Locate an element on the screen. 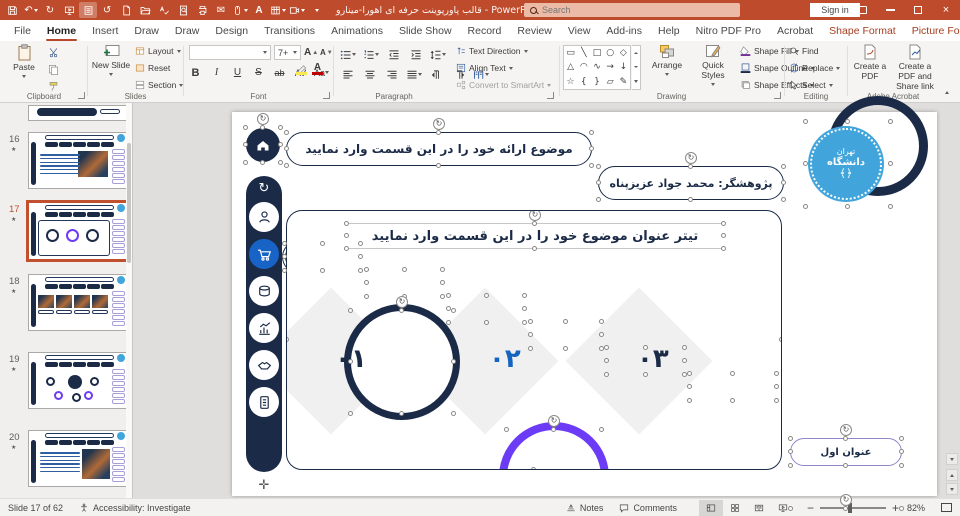 The height and width of the screenshot is (516, 960). circle-02: ↻ is located at coordinates (554, 442).